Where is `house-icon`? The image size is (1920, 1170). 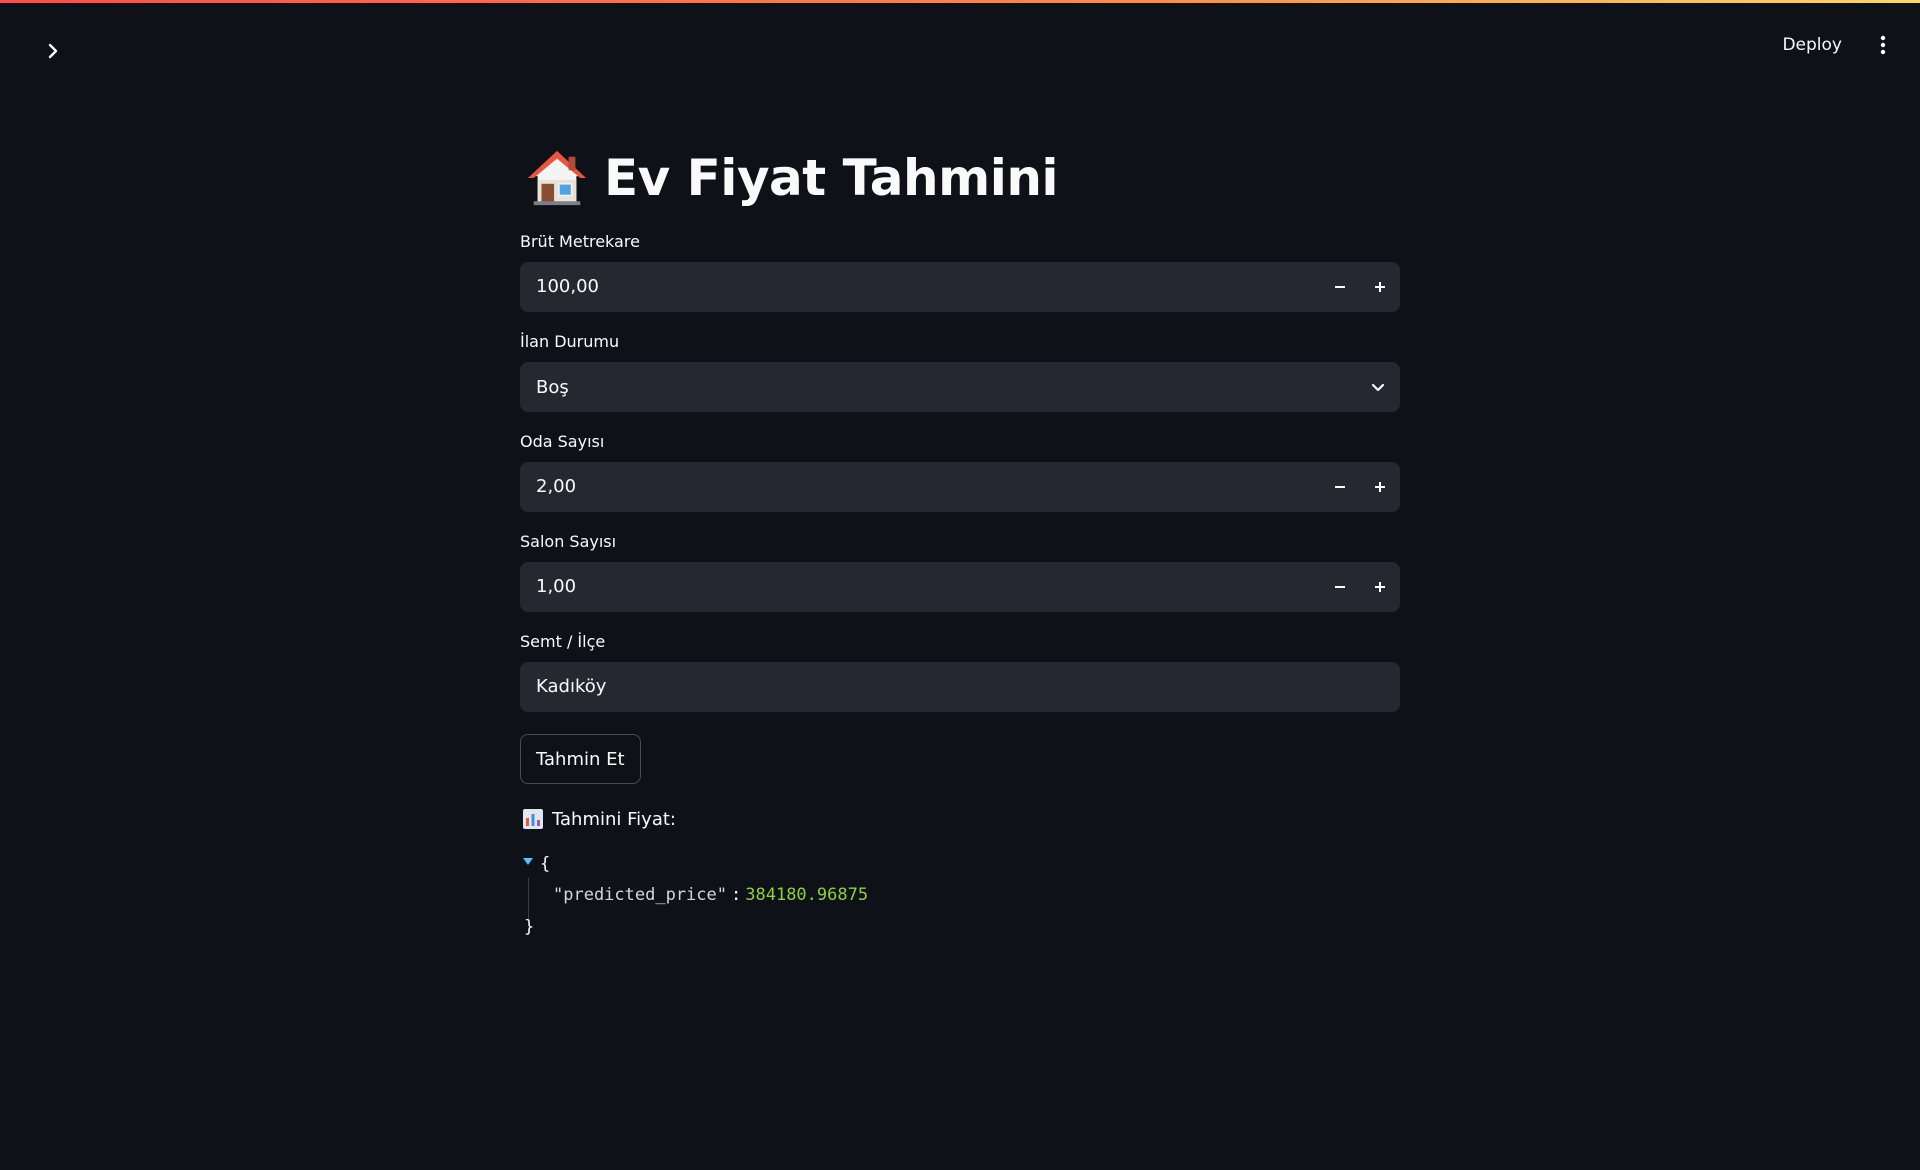 house-icon is located at coordinates (557, 178).